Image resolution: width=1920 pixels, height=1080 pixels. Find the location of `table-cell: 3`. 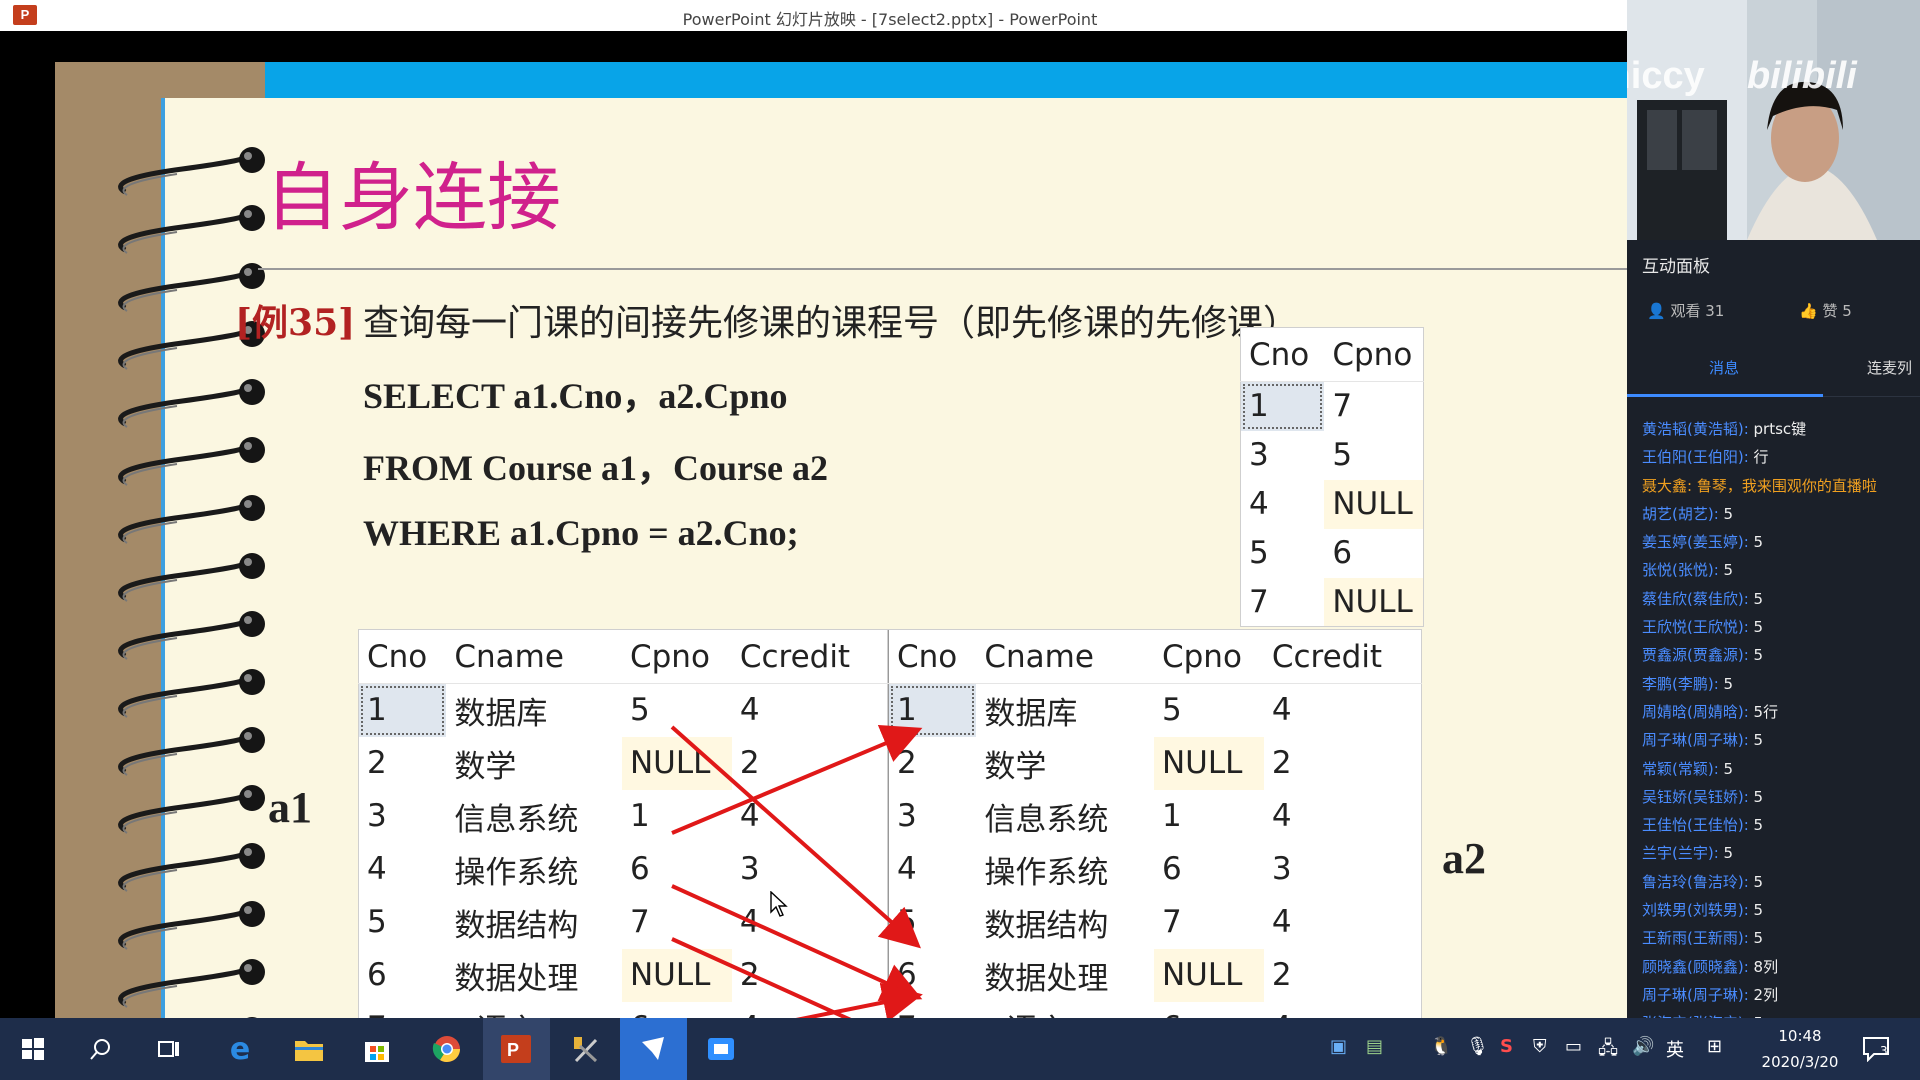

table-cell: 3 is located at coordinates (749, 869).